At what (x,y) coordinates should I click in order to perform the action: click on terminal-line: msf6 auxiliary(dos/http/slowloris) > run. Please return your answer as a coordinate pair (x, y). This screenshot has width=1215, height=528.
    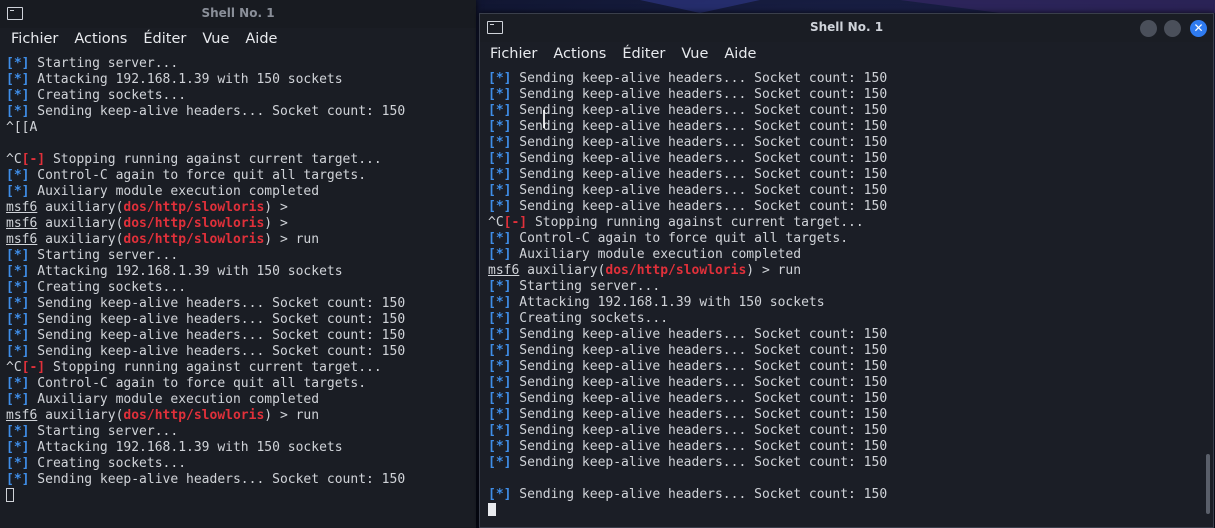
    Looking at the image, I should click on (850, 271).